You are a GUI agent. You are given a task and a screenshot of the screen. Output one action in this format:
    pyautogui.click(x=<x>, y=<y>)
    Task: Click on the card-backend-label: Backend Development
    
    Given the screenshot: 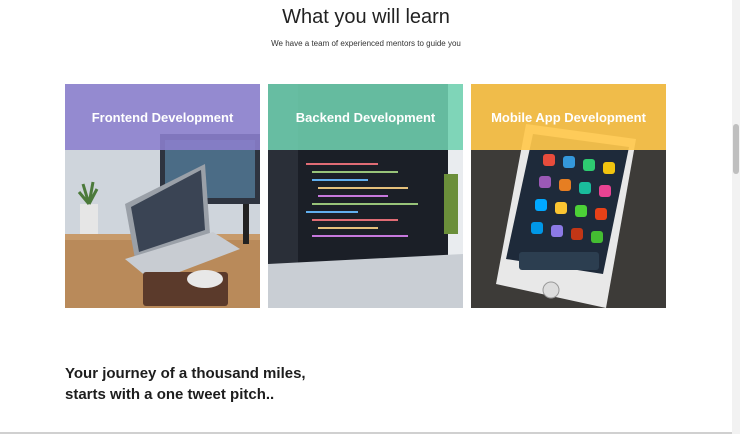 What is the action you would take?
    pyautogui.click(x=365, y=117)
    